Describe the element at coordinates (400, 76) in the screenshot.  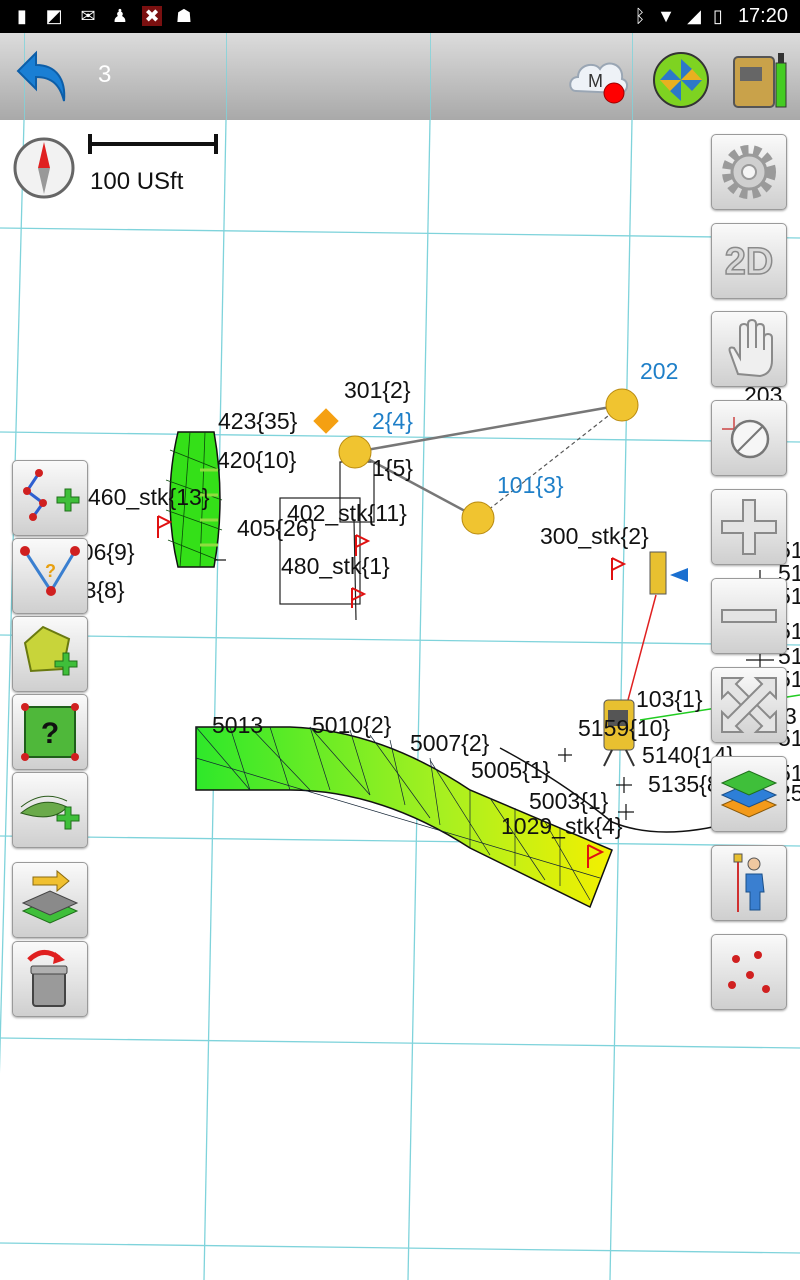
I see `toolbar: 3 M` at that location.